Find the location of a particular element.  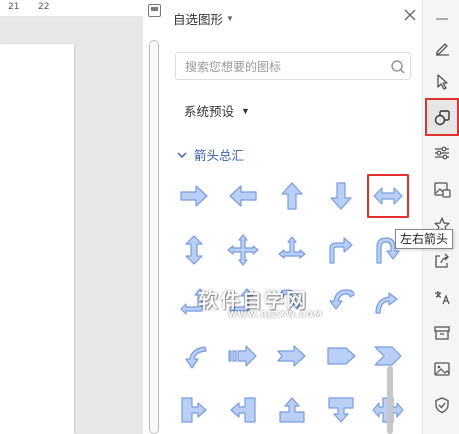

arrow-curved-left-icon is located at coordinates (342, 299).